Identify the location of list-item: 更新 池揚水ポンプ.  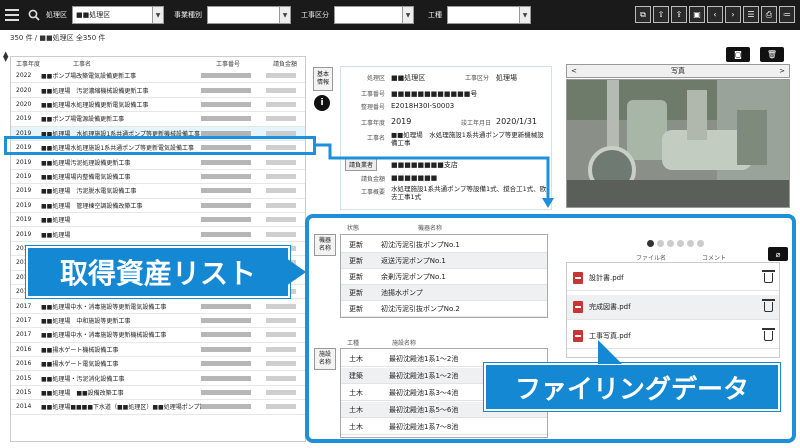
(444, 293).